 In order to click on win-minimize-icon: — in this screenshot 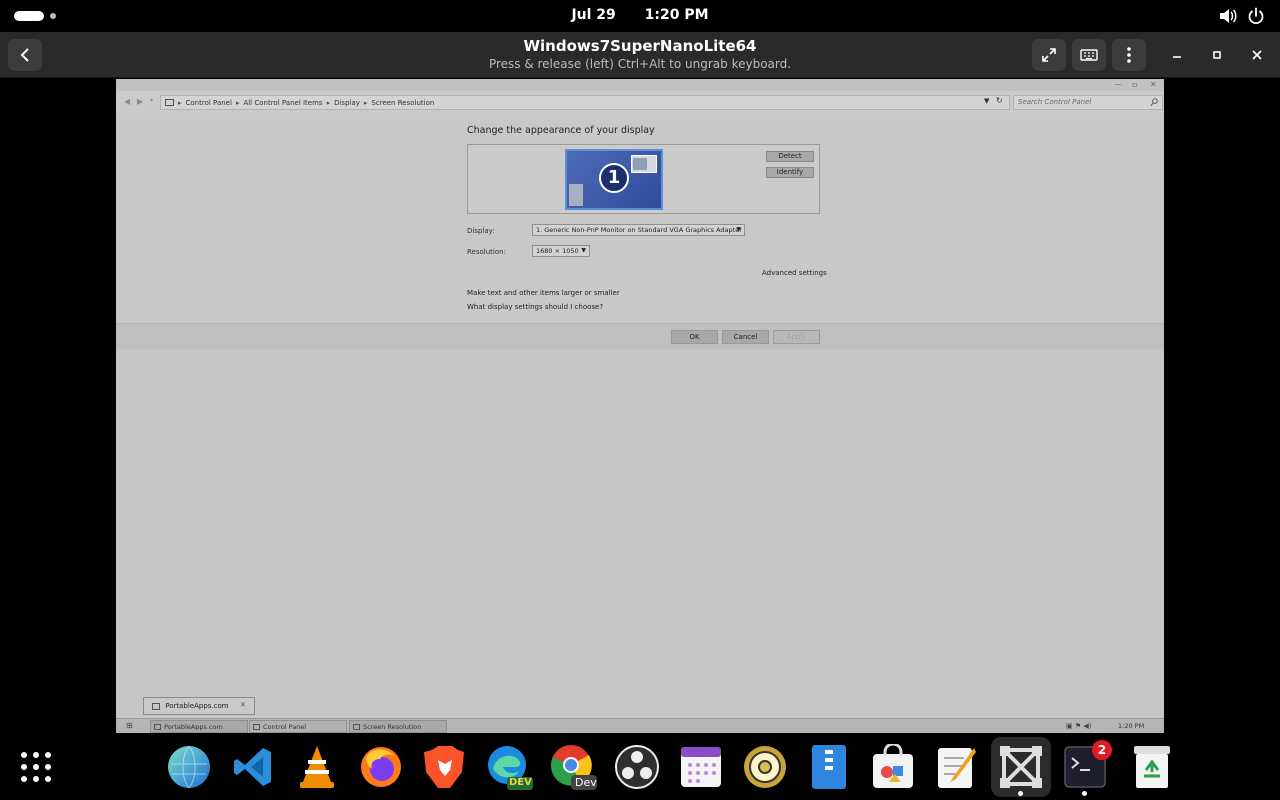, I will do `click(1118, 84)`.